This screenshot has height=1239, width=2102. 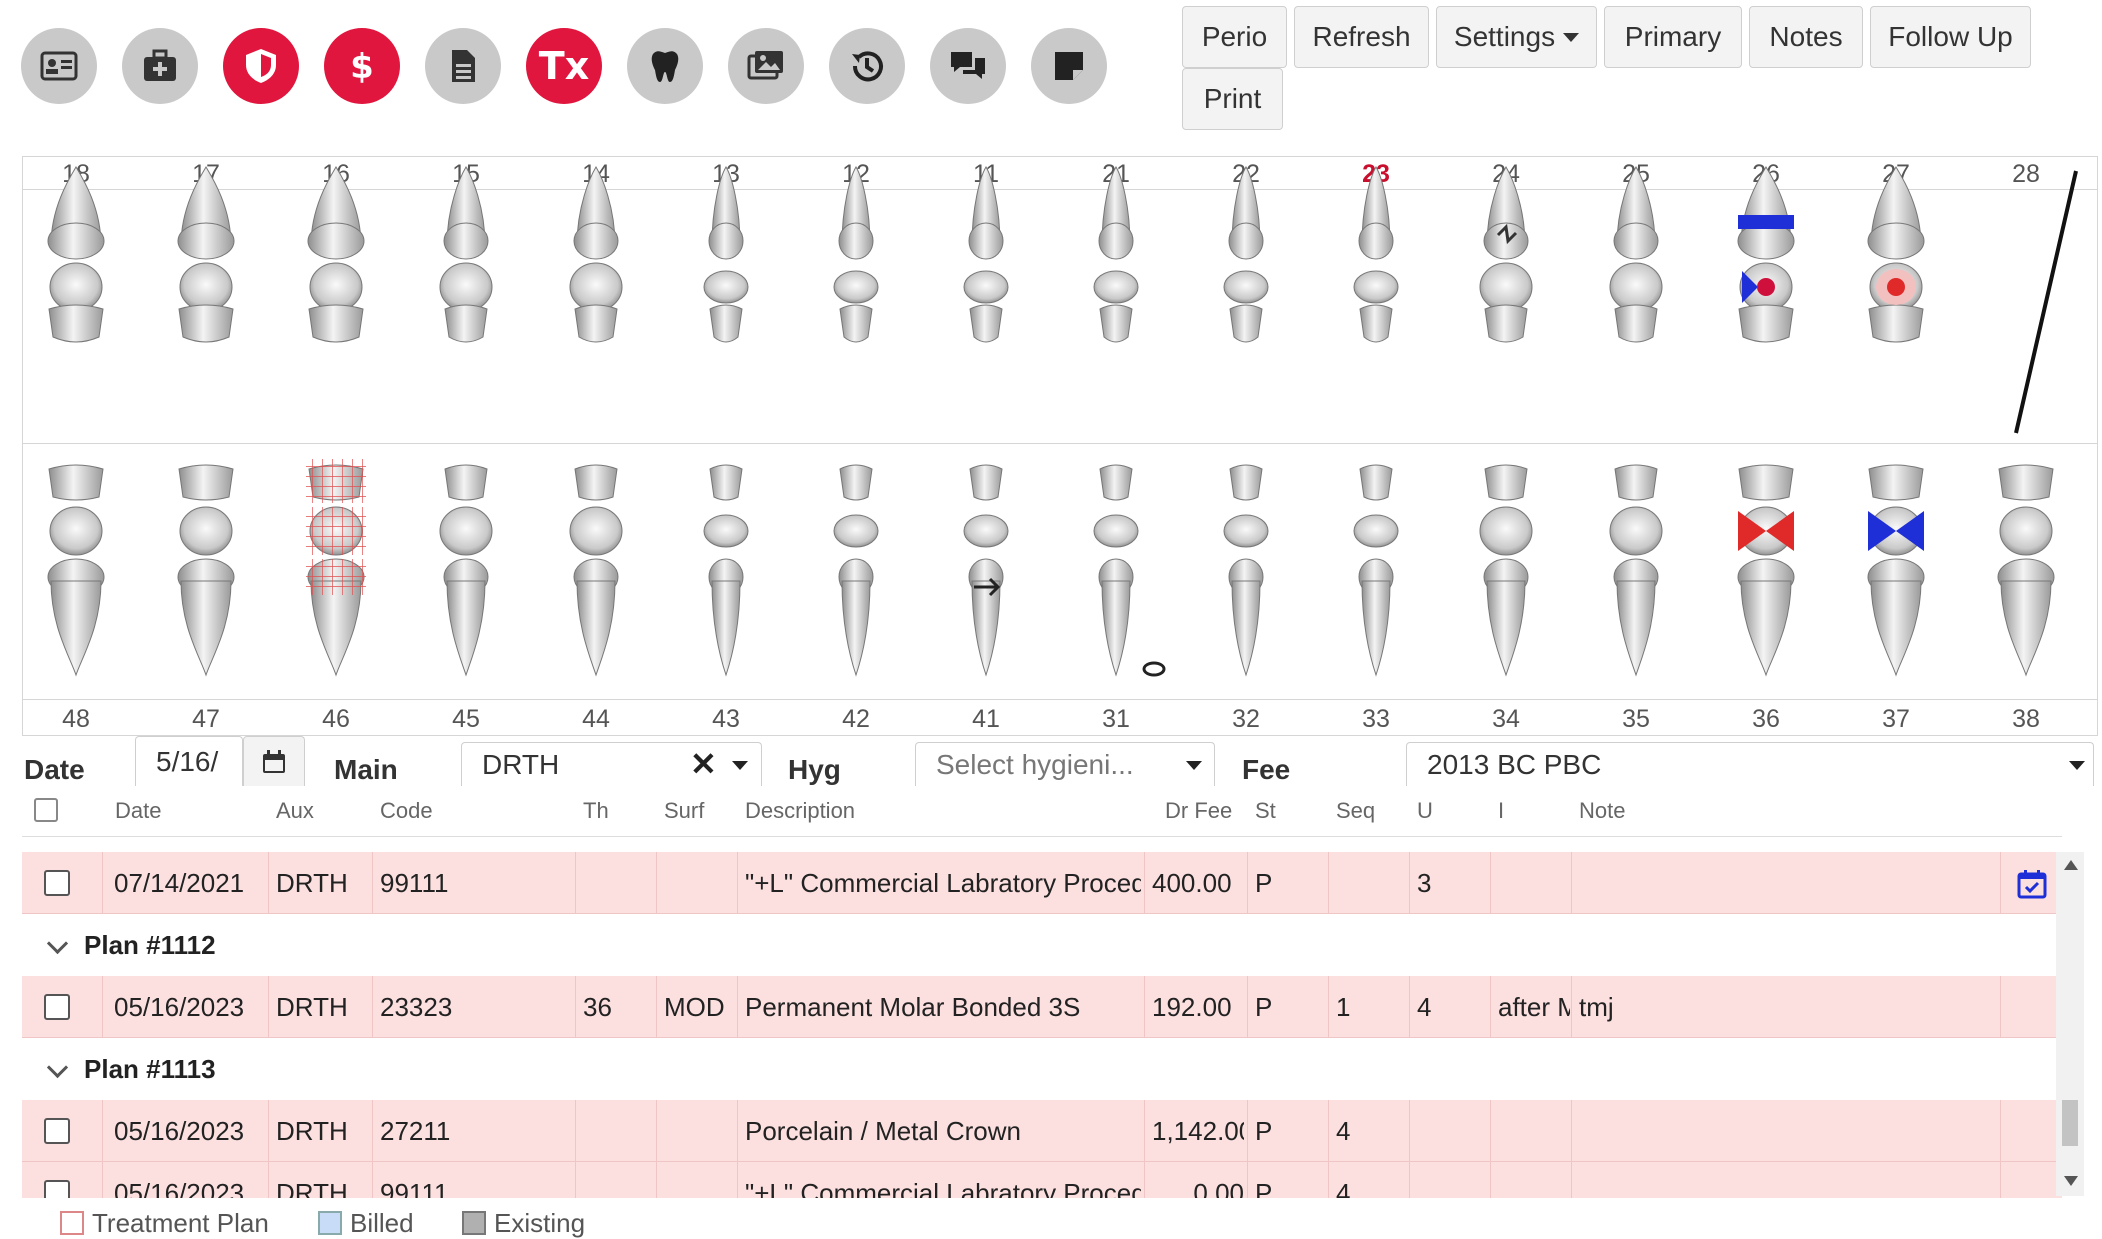 I want to click on header-th: Th, so click(x=596, y=811).